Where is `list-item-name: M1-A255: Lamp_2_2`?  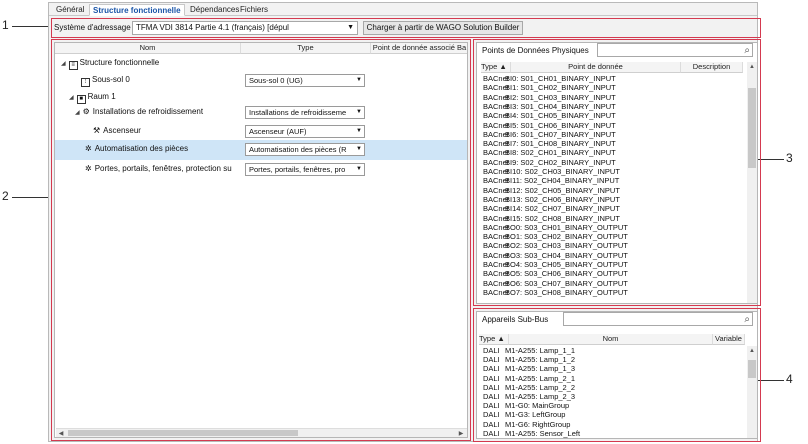
list-item-name: M1-A255: Lamp_2_2 is located at coordinates (540, 387).